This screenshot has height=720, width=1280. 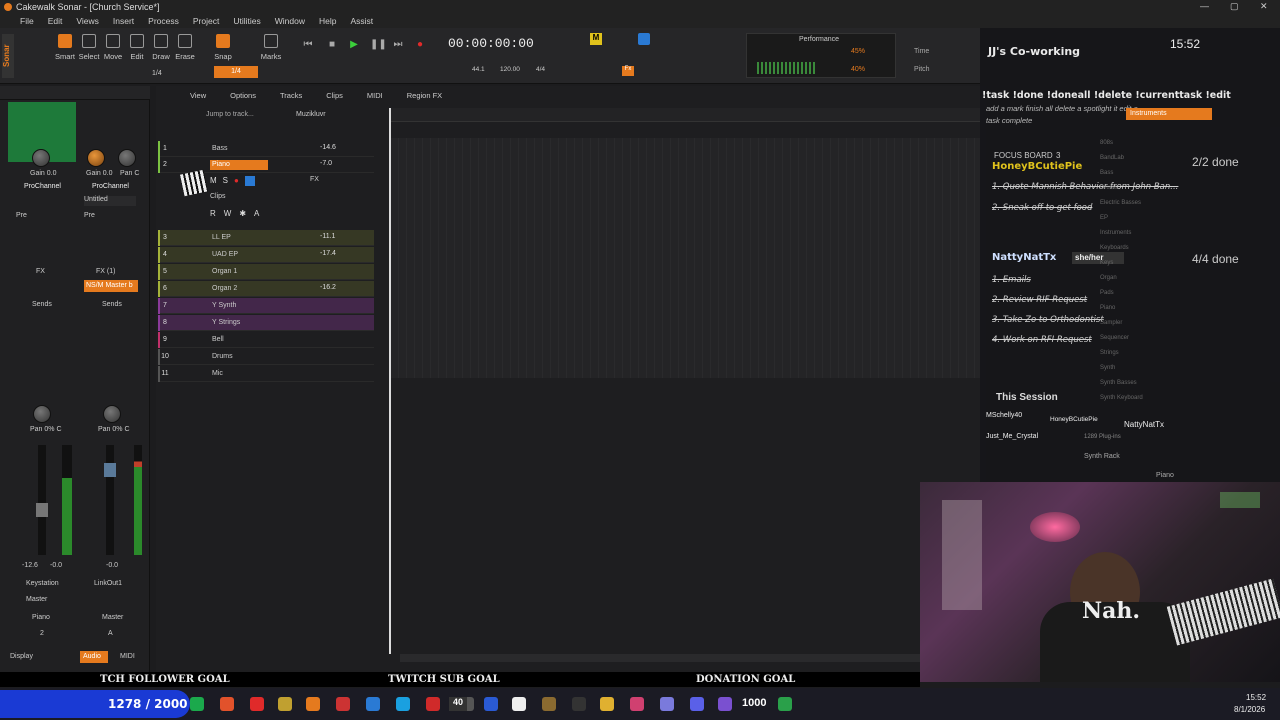 I want to click on fader-master, so click(x=110, y=500).